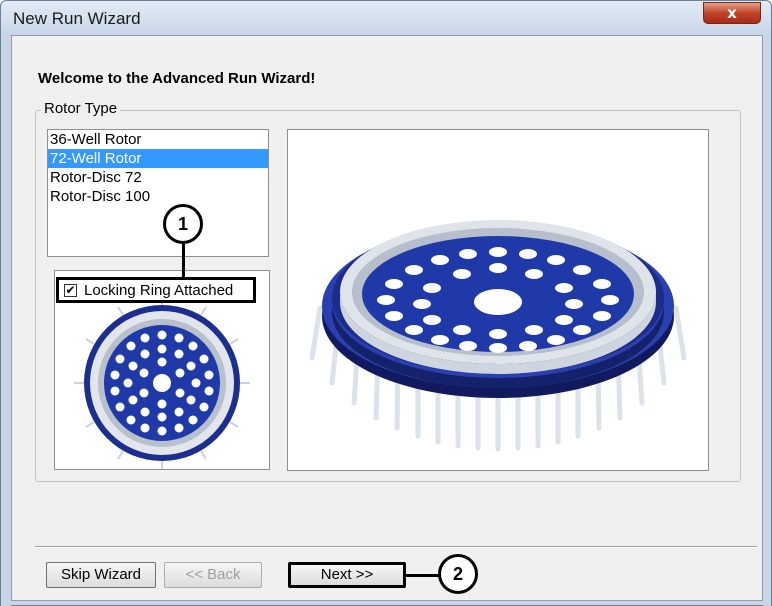  I want to click on callout-1-line, so click(183, 259).